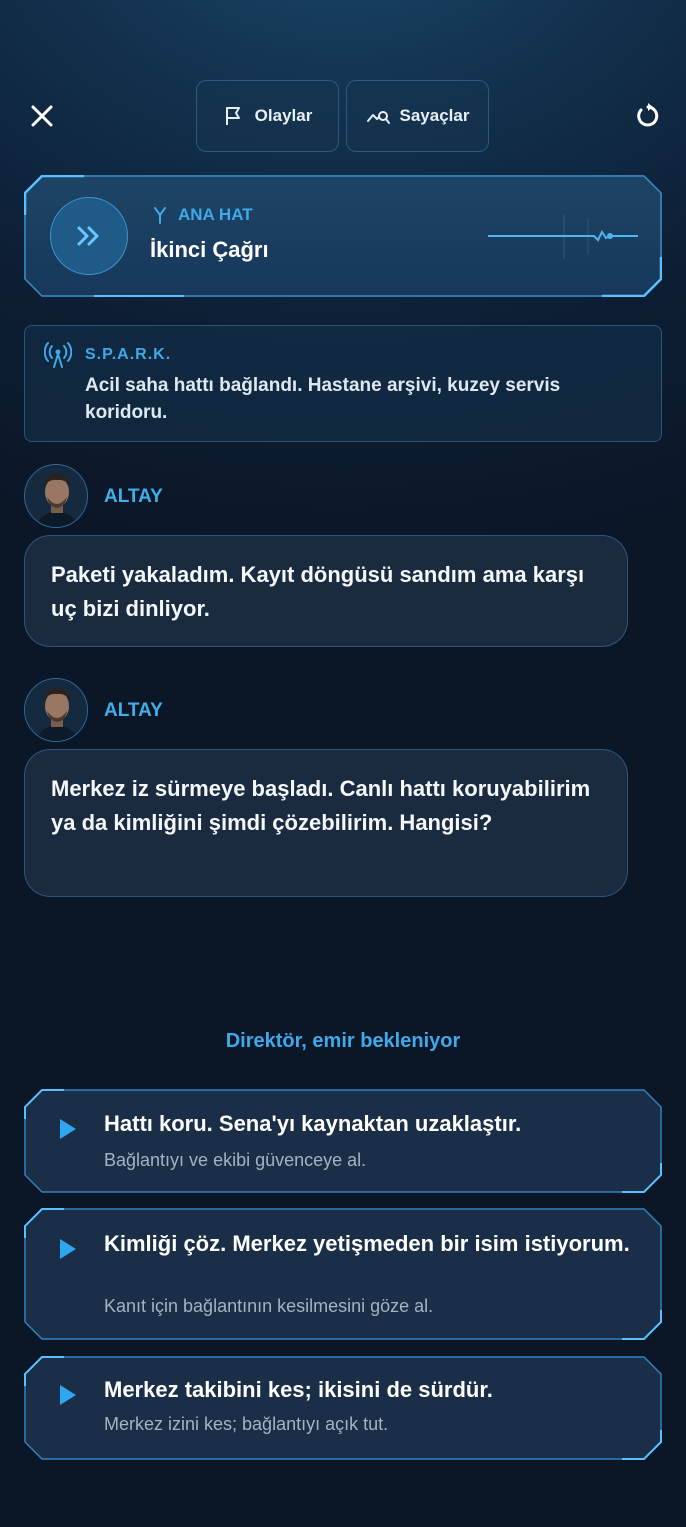 Image resolution: width=686 pixels, height=1527 pixels. I want to click on close-icon, so click(42, 116).